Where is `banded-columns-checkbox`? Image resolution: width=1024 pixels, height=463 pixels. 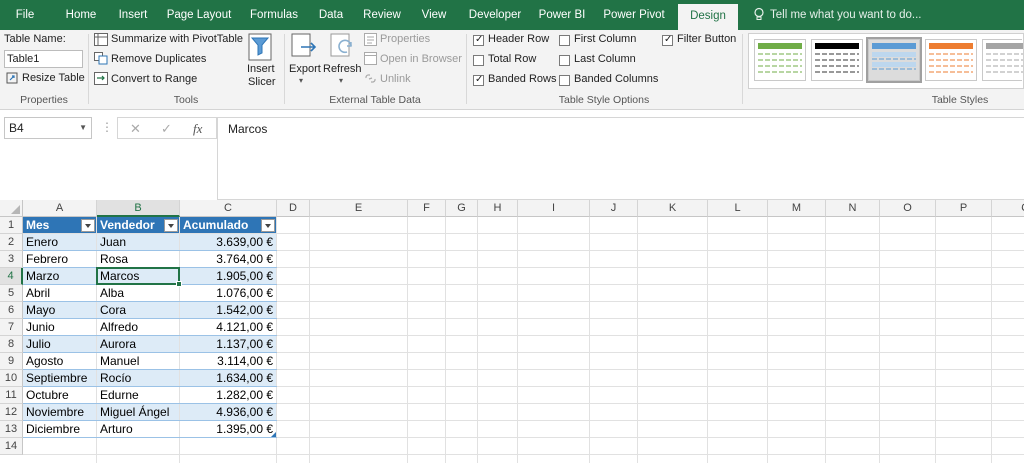 banded-columns-checkbox is located at coordinates (564, 80).